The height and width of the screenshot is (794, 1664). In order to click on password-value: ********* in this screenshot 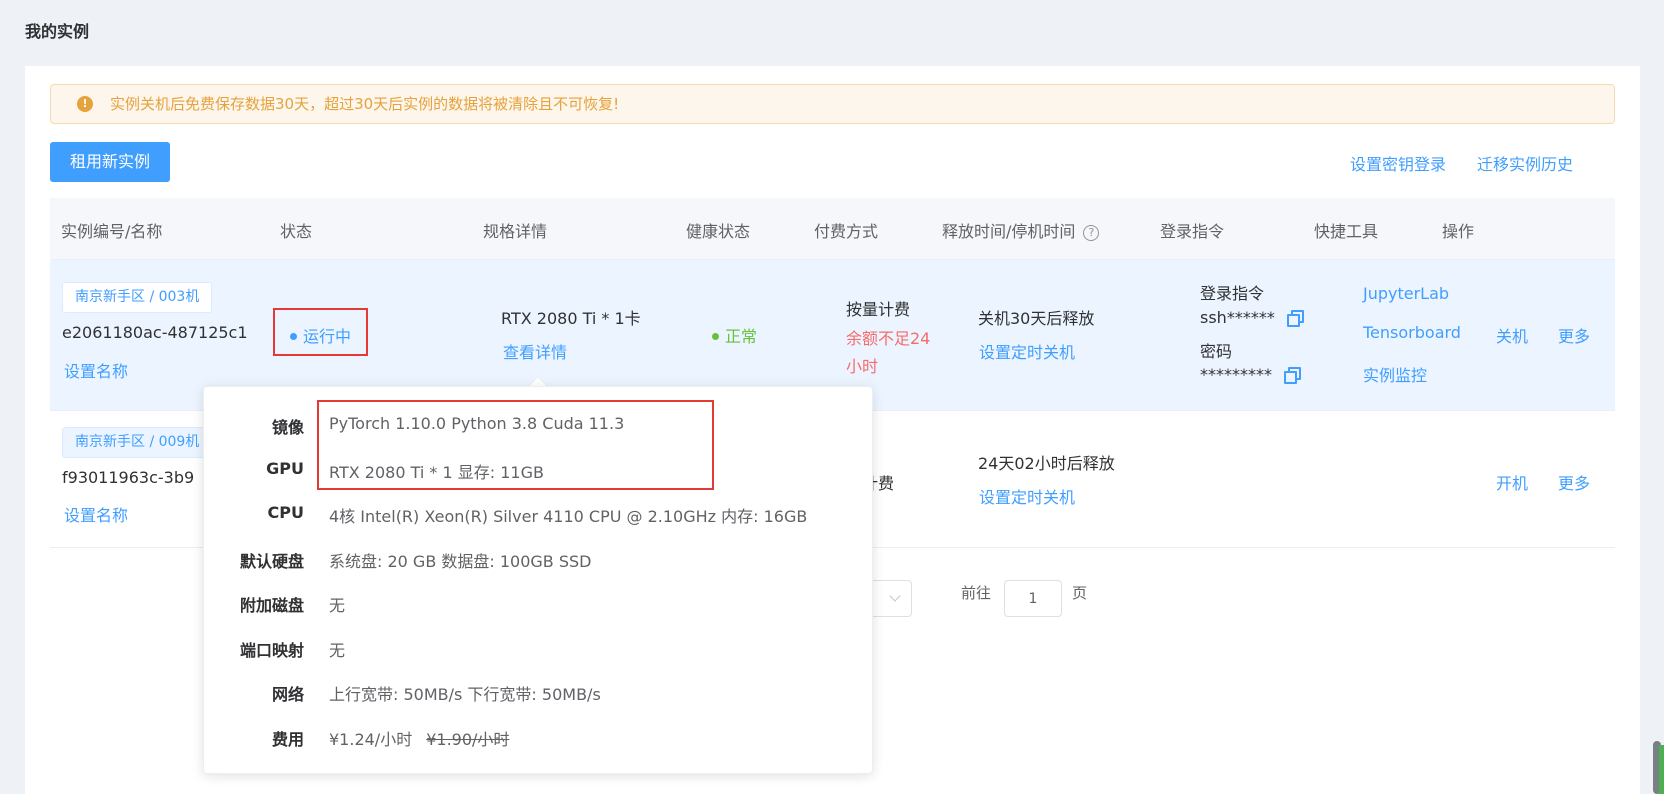, I will do `click(1236, 374)`.